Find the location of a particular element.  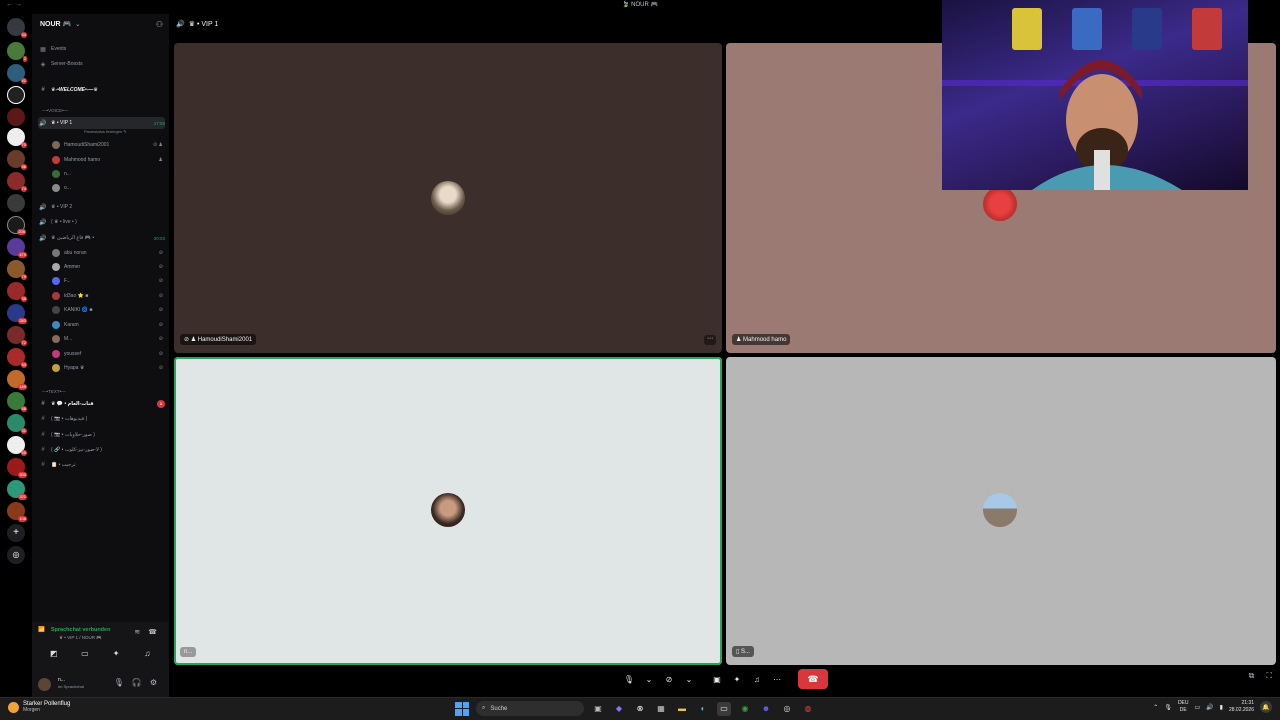

boosts-item: ◈ Server-Boosts is located at coordinates (101, 64).